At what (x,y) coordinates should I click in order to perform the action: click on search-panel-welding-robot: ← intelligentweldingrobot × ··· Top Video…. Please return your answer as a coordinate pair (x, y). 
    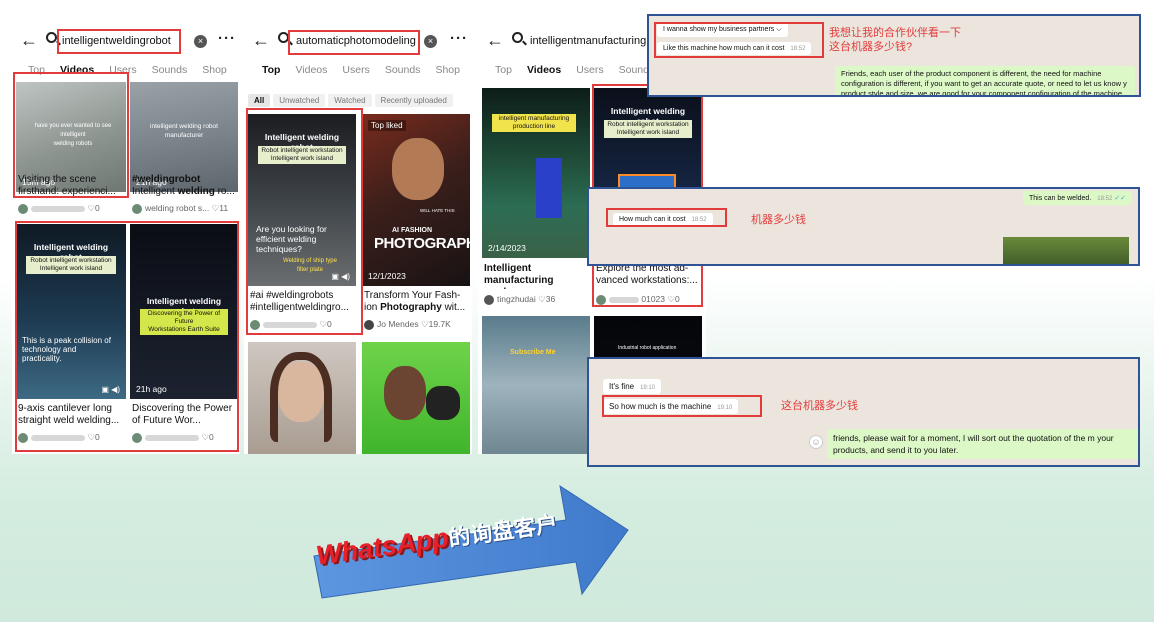
    Looking at the image, I should click on (126, 239).